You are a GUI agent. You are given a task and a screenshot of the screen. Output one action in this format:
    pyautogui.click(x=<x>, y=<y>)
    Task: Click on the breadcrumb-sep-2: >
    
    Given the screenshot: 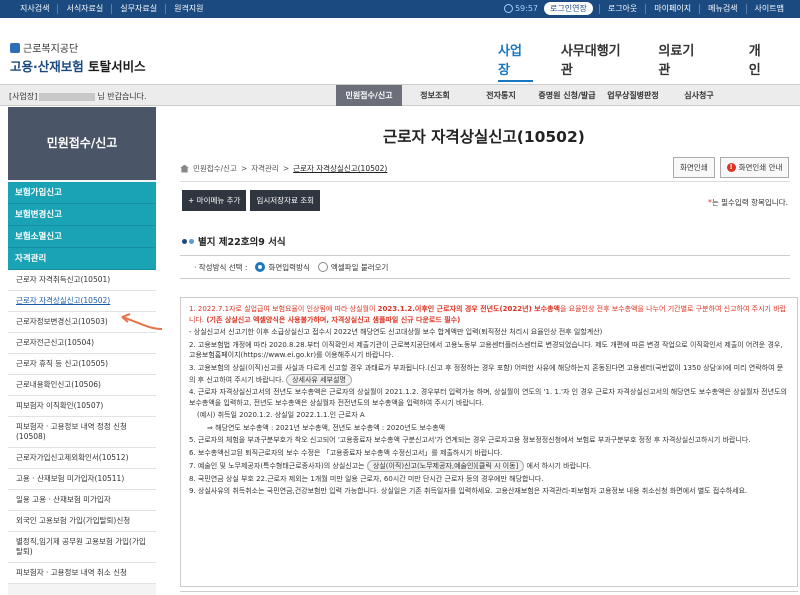 What is the action you would take?
    pyautogui.click(x=286, y=168)
    